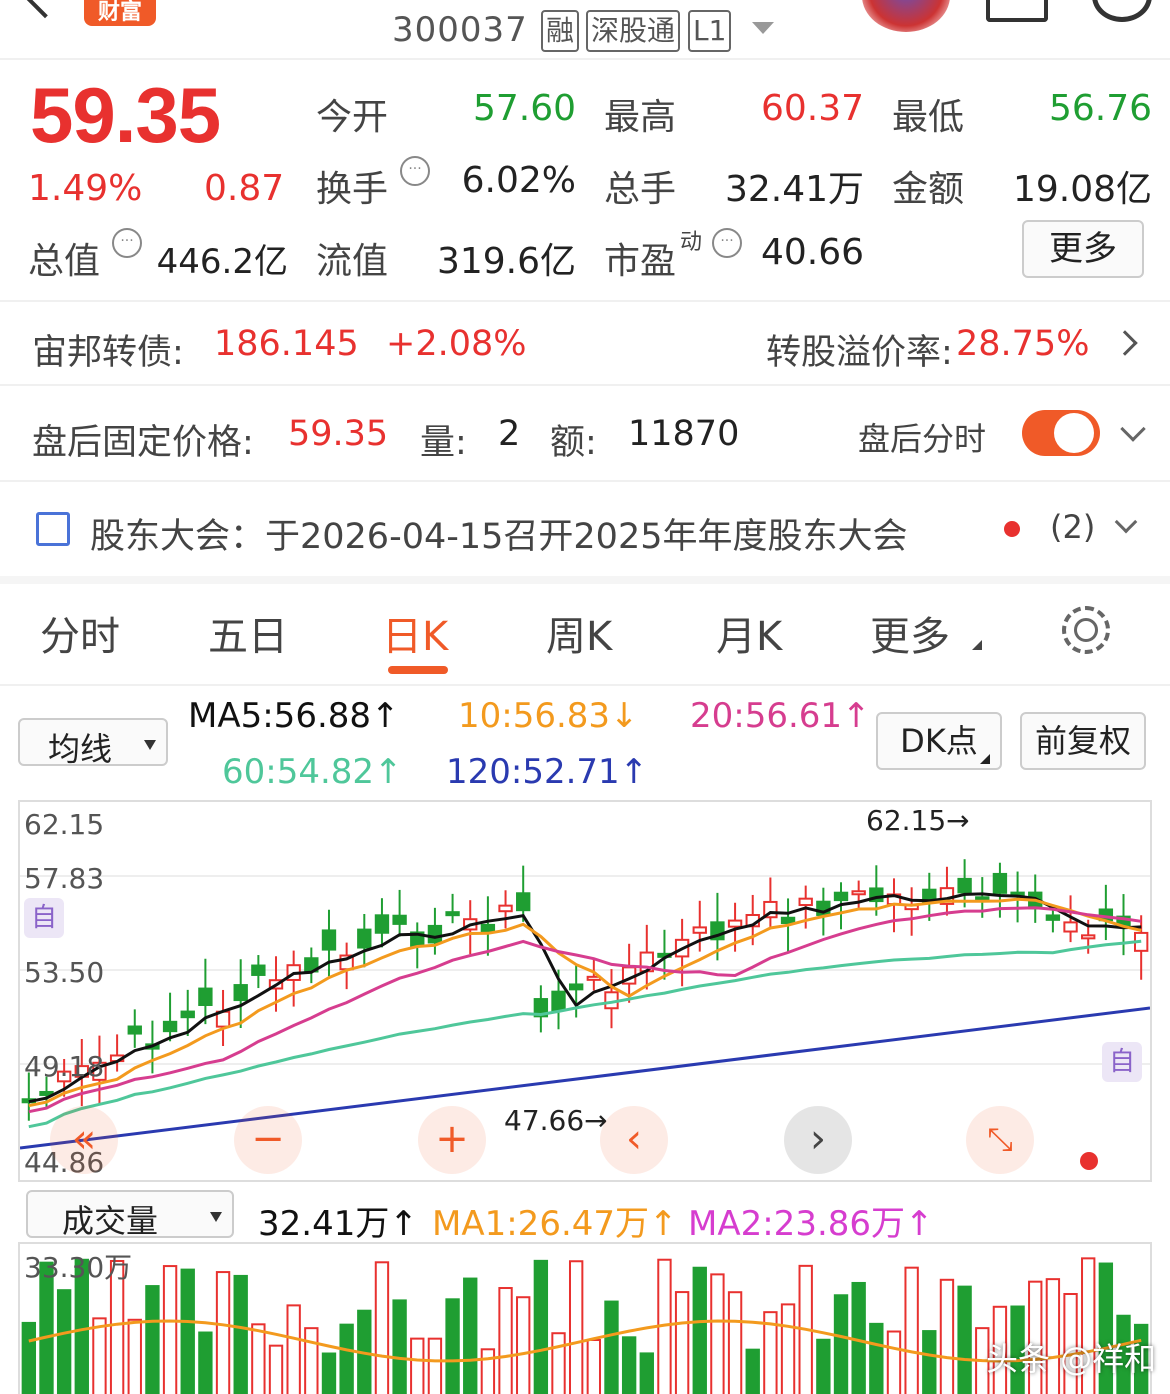 Image resolution: width=1170 pixels, height=1394 pixels. I want to click on after-hours-label: 盘后固定价格:, so click(143, 443).